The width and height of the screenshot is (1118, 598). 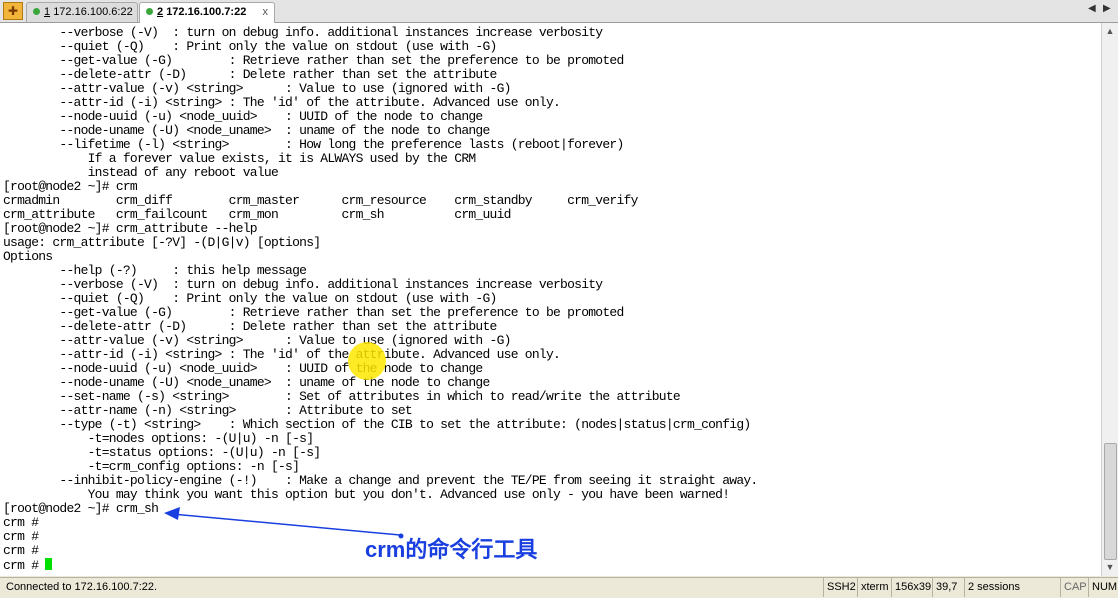 I want to click on scroll-up-icon: ▲, so click(x=1110, y=31).